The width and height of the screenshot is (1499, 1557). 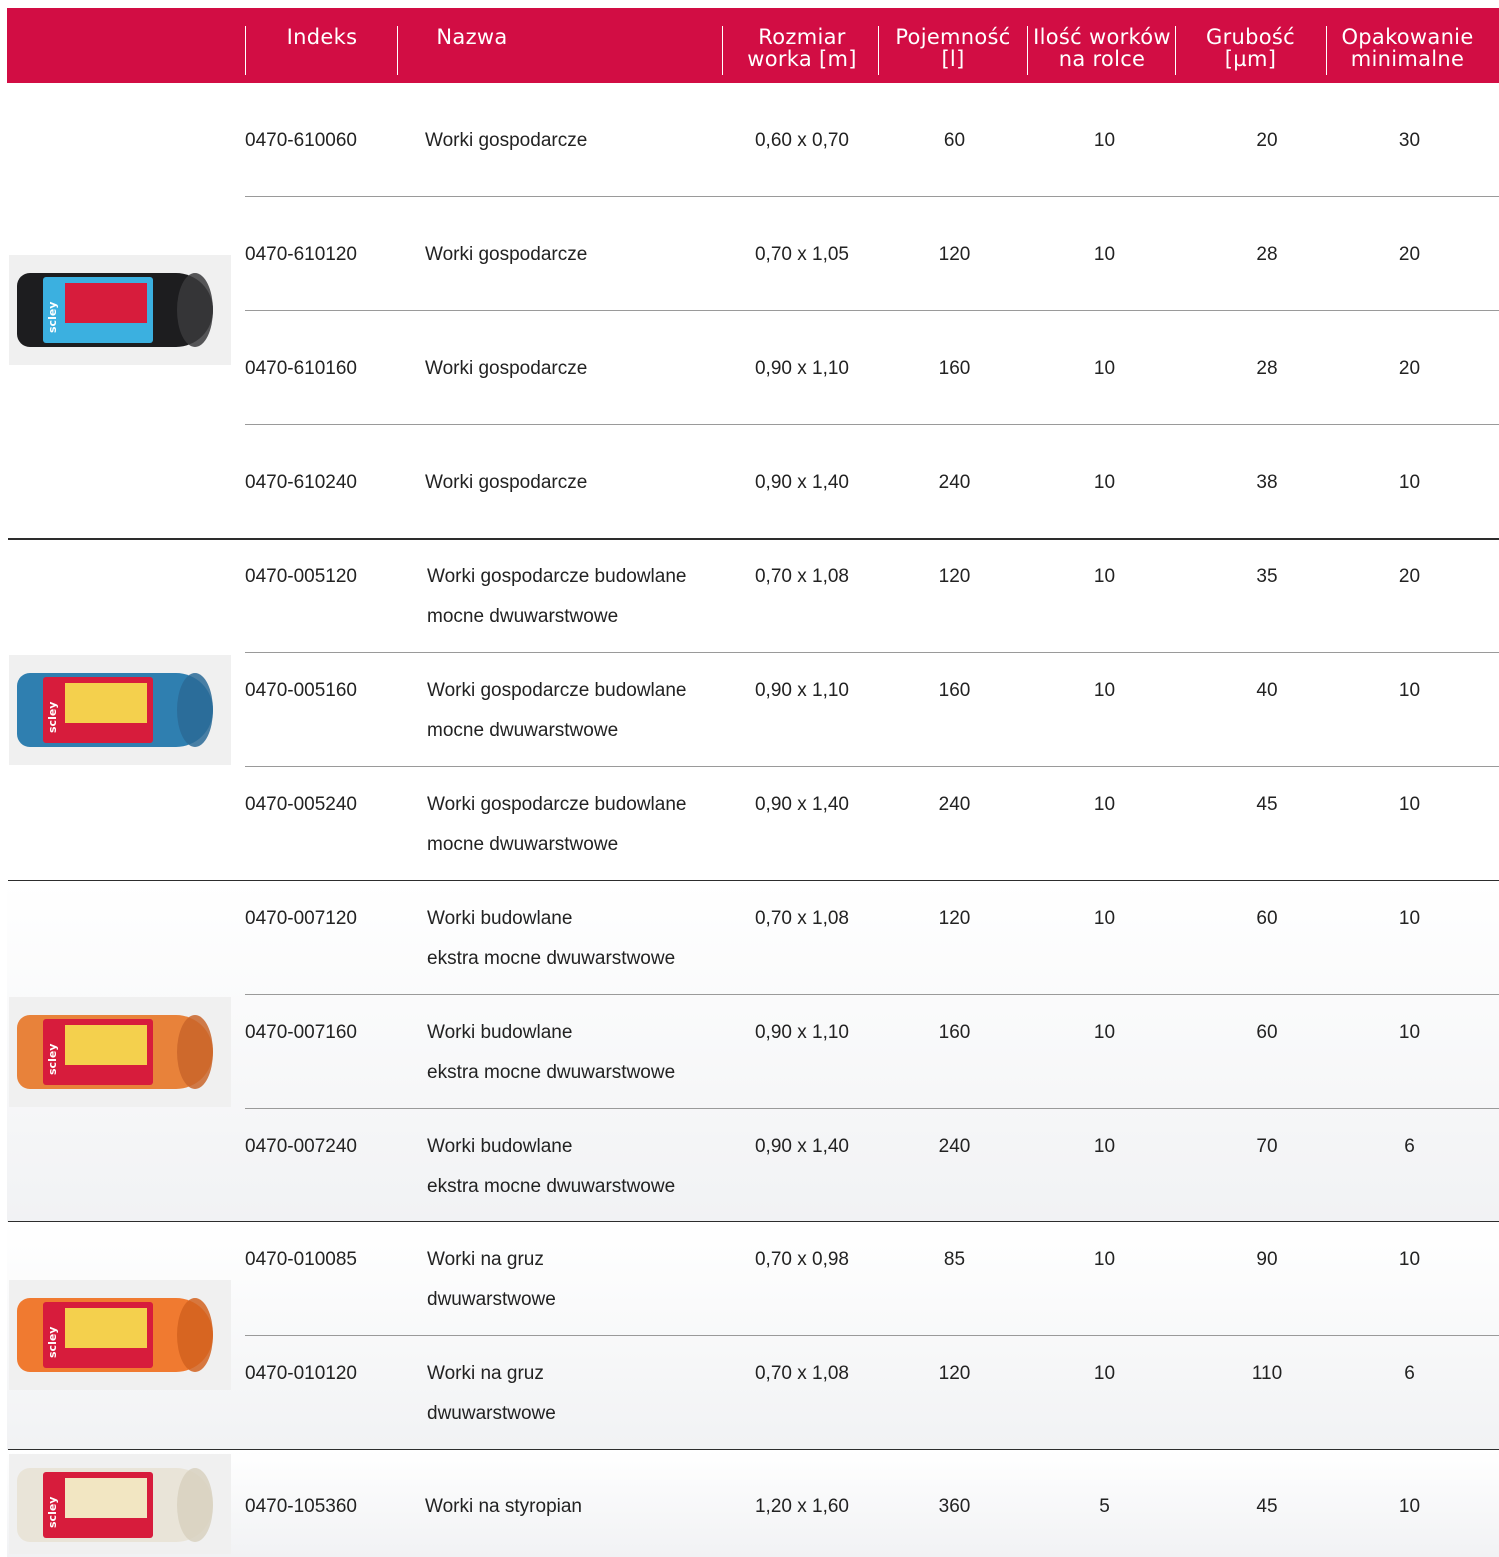 What do you see at coordinates (551, 958) in the screenshot?
I see `cell-nazwa-line2: ekstra mocne dwuwarstwowe` at bounding box center [551, 958].